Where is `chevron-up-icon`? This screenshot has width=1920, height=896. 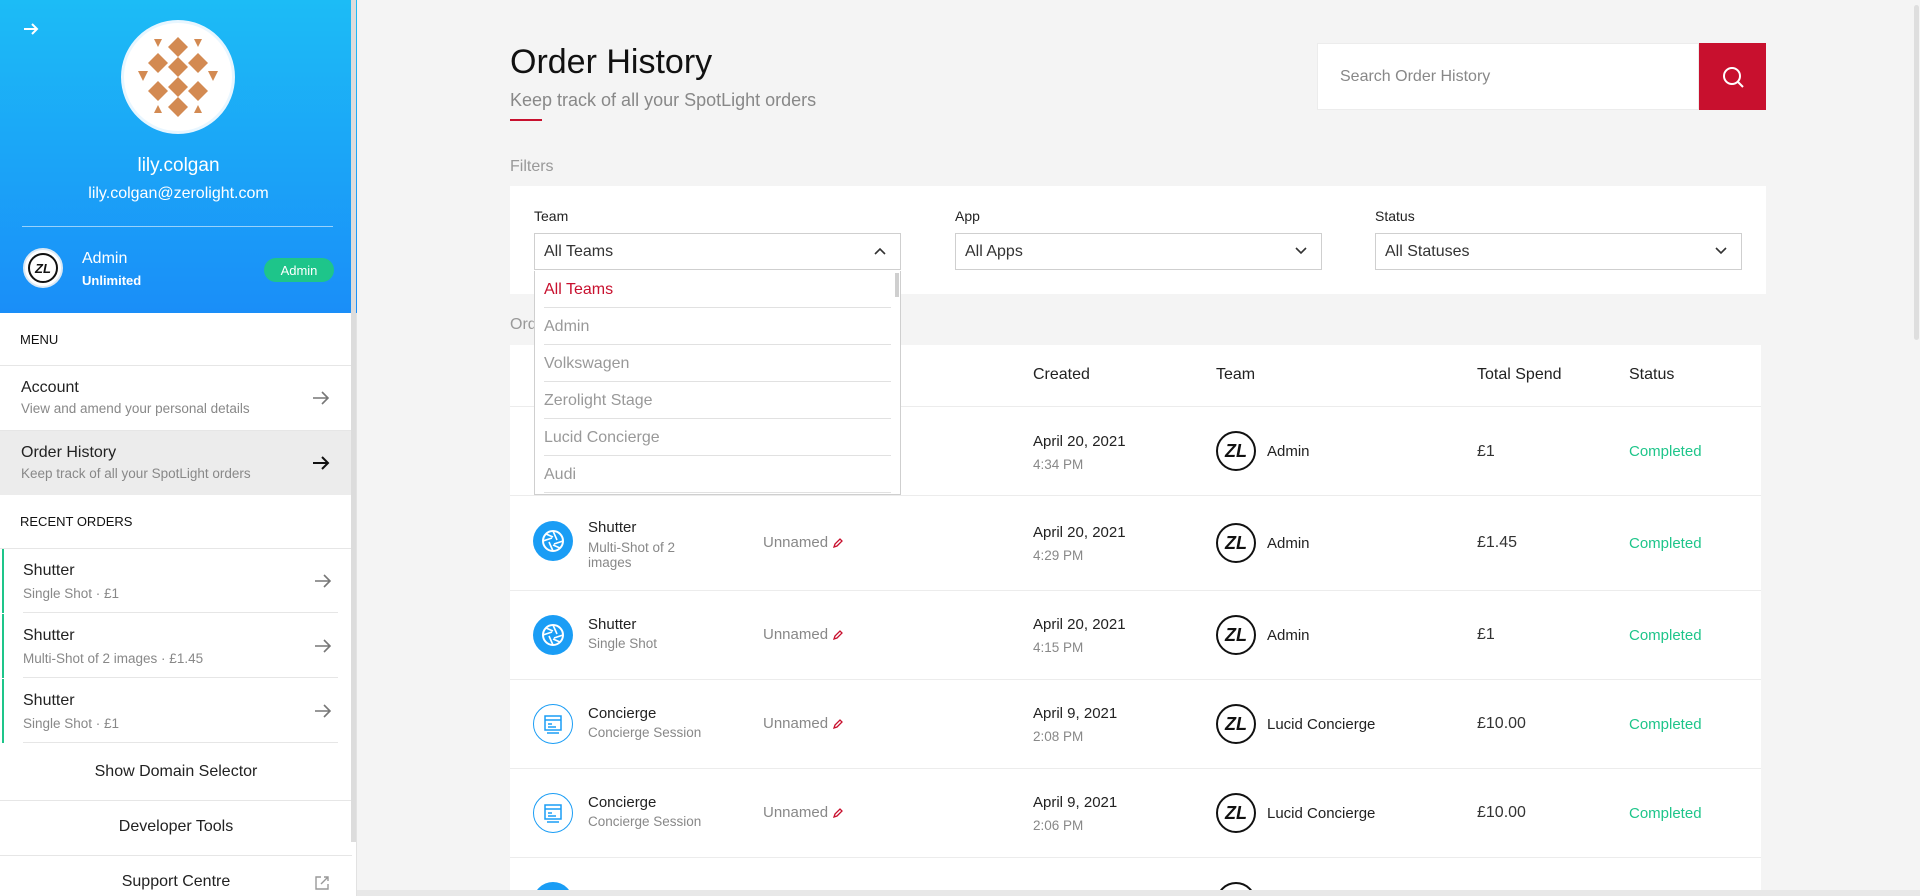 chevron-up-icon is located at coordinates (880, 251).